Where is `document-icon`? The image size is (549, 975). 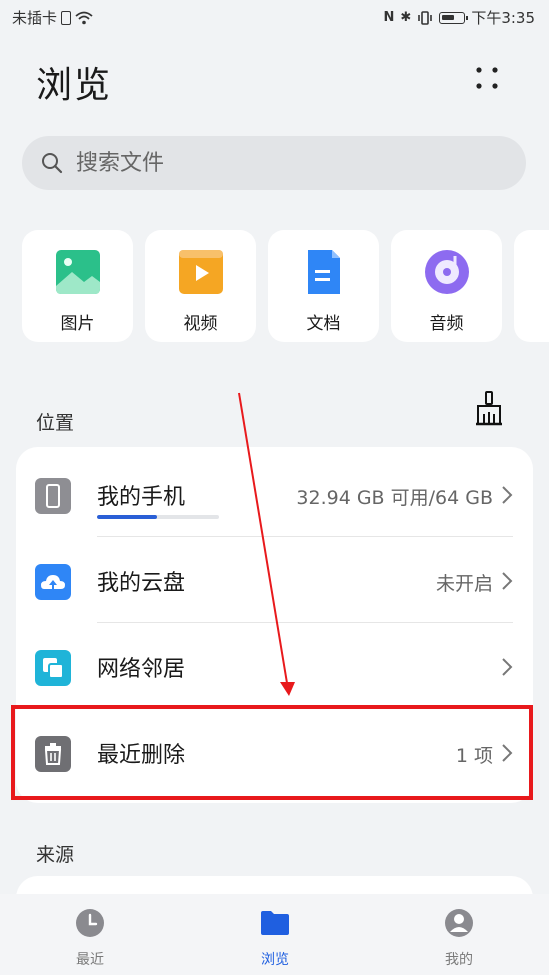
document-icon is located at coordinates (324, 272).